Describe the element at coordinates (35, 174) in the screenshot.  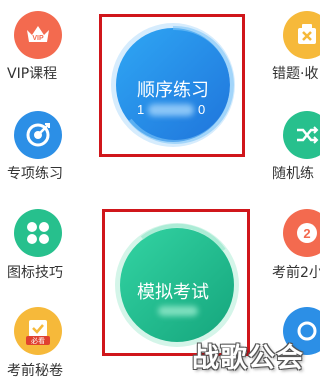
I see `special-practice-label: 专项练习` at that location.